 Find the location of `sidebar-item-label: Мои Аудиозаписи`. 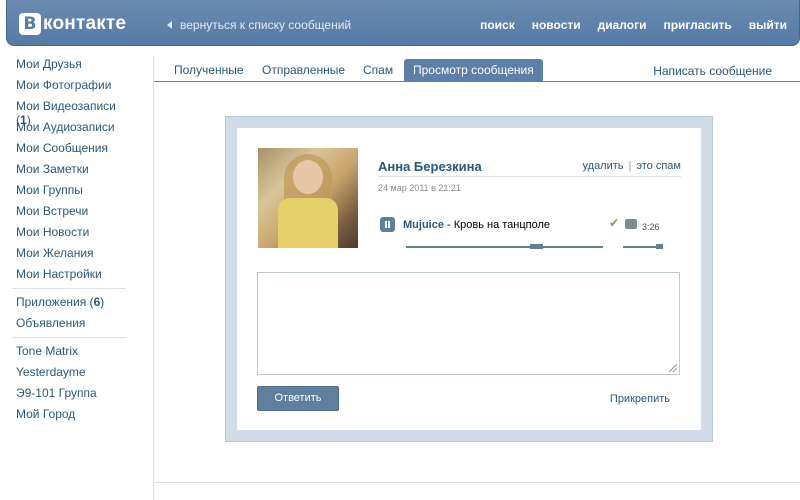

sidebar-item-label: Мои Аудиозаписи is located at coordinates (65, 127).